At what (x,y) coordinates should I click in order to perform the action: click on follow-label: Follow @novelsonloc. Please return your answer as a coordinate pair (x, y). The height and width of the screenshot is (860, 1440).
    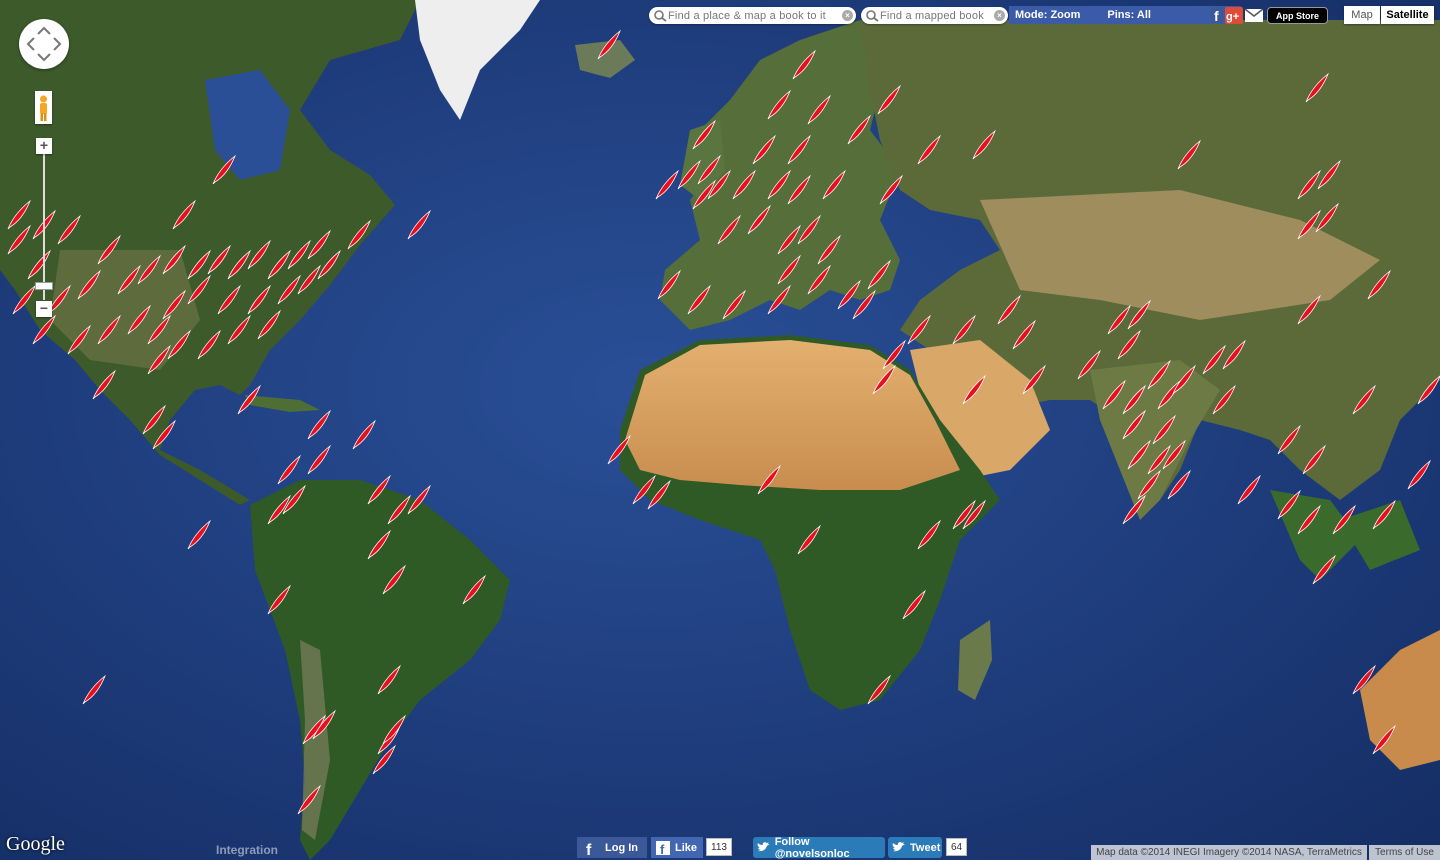
    Looking at the image, I should click on (812, 847).